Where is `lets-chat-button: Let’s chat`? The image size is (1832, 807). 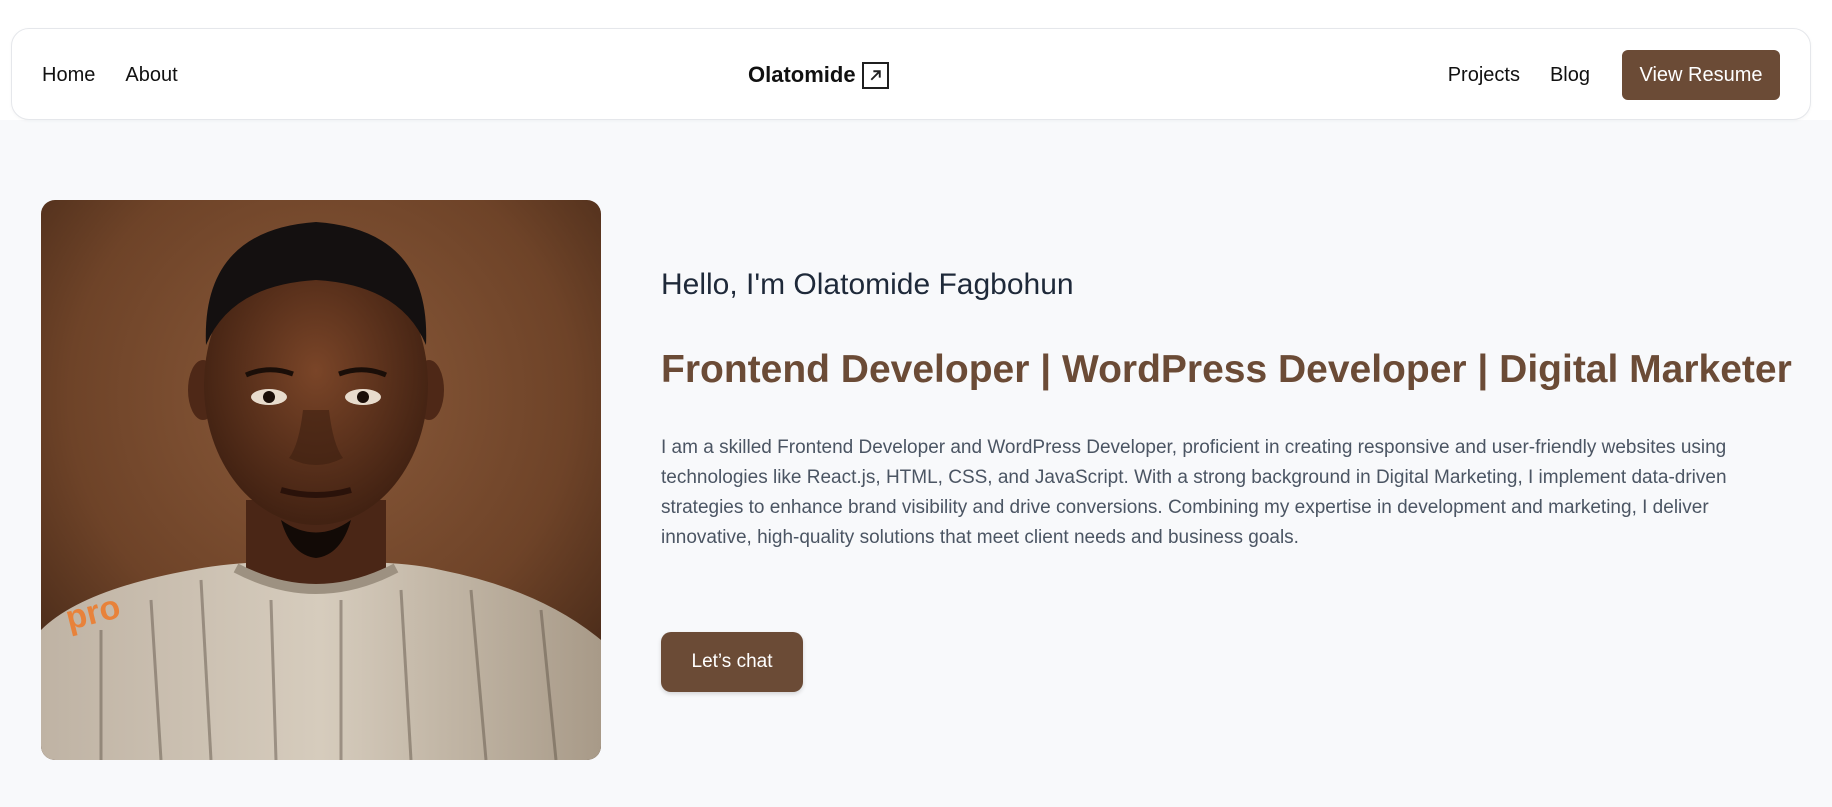
lets-chat-button: Let’s chat is located at coordinates (732, 662).